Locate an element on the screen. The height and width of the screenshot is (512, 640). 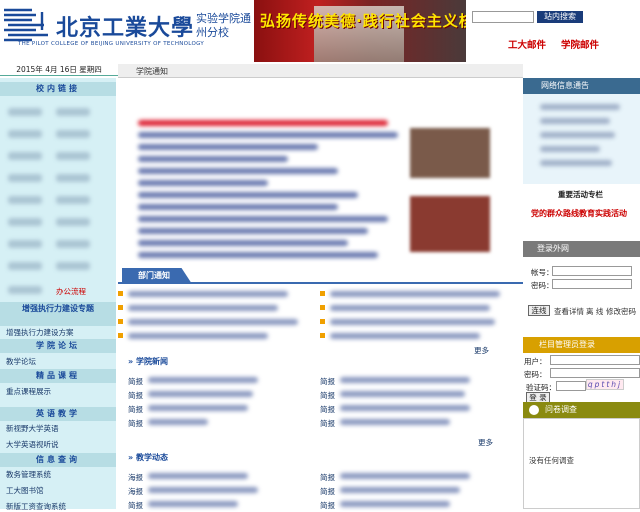
key-activity-heading: 重要活动专栏 is located at coordinates (580, 194).